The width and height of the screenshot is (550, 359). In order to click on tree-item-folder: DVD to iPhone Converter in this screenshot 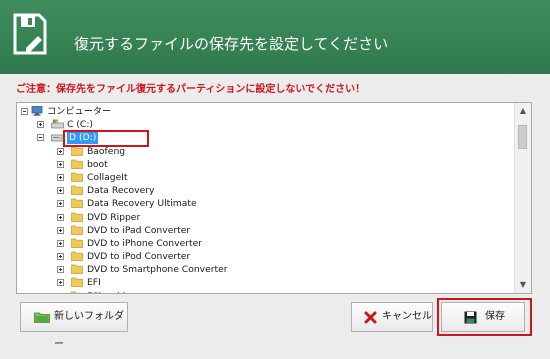, I will do `click(266, 243)`.